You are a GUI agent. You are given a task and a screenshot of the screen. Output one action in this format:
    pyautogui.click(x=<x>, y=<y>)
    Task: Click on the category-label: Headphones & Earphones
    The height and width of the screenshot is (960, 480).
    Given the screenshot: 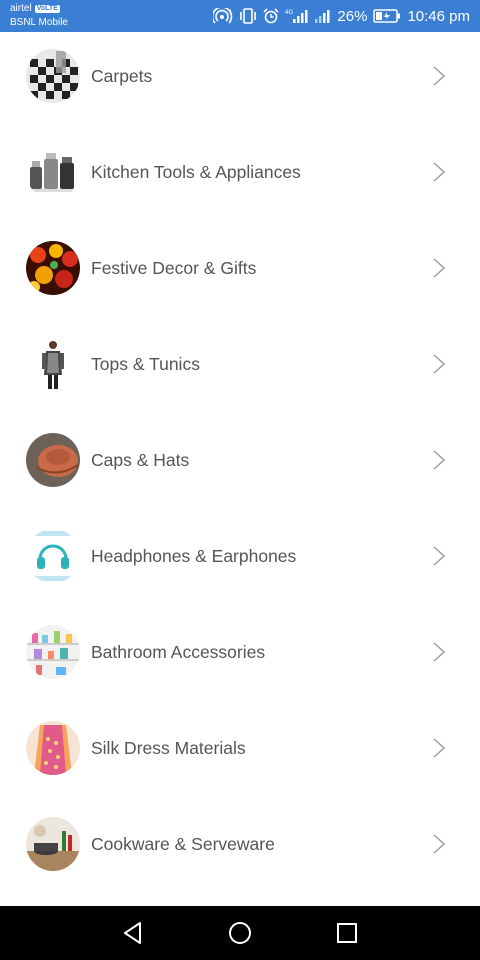 What is the action you would take?
    pyautogui.click(x=194, y=556)
    